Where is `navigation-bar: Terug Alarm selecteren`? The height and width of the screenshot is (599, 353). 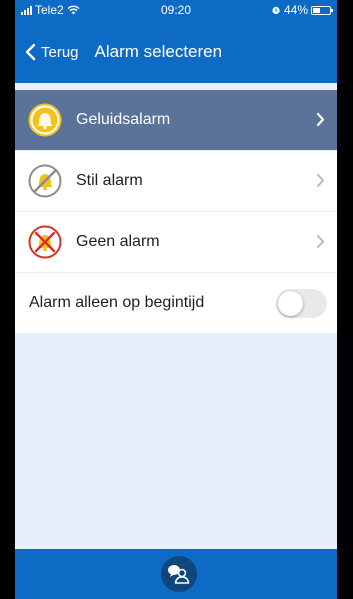
navigation-bar: Terug Alarm selecteren is located at coordinates (176, 52).